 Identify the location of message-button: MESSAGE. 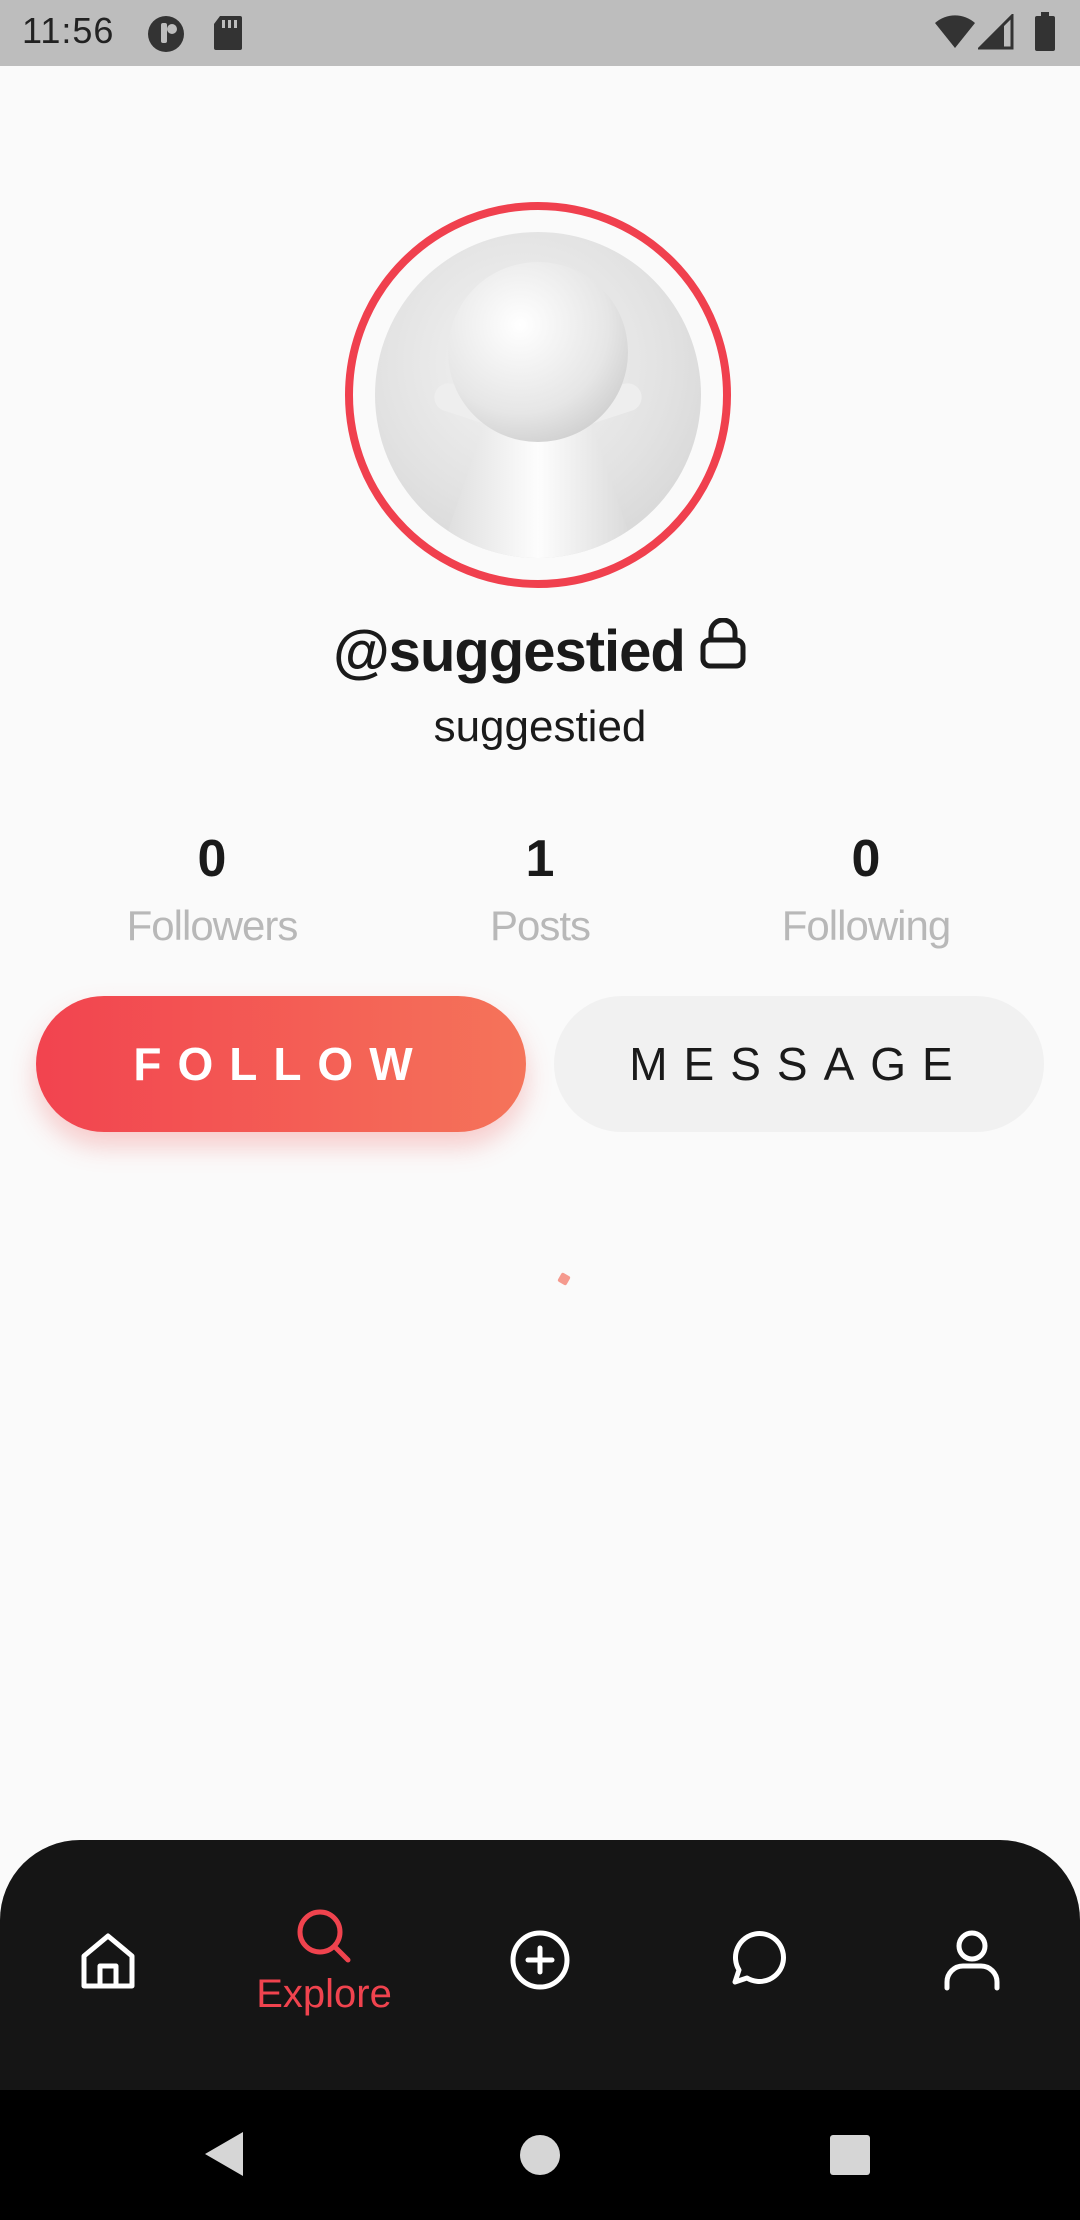
(799, 1064).